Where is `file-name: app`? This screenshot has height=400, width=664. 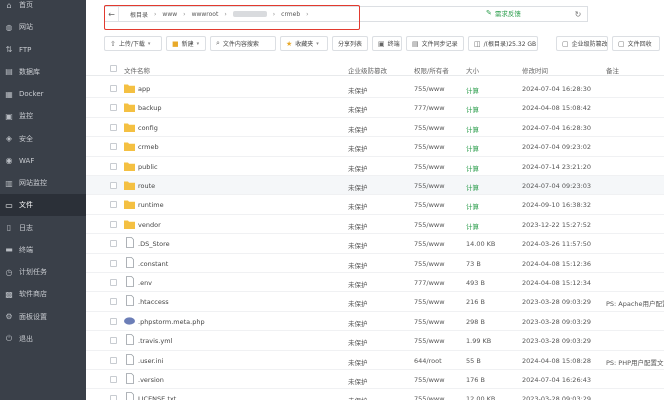 file-name: app is located at coordinates (144, 89).